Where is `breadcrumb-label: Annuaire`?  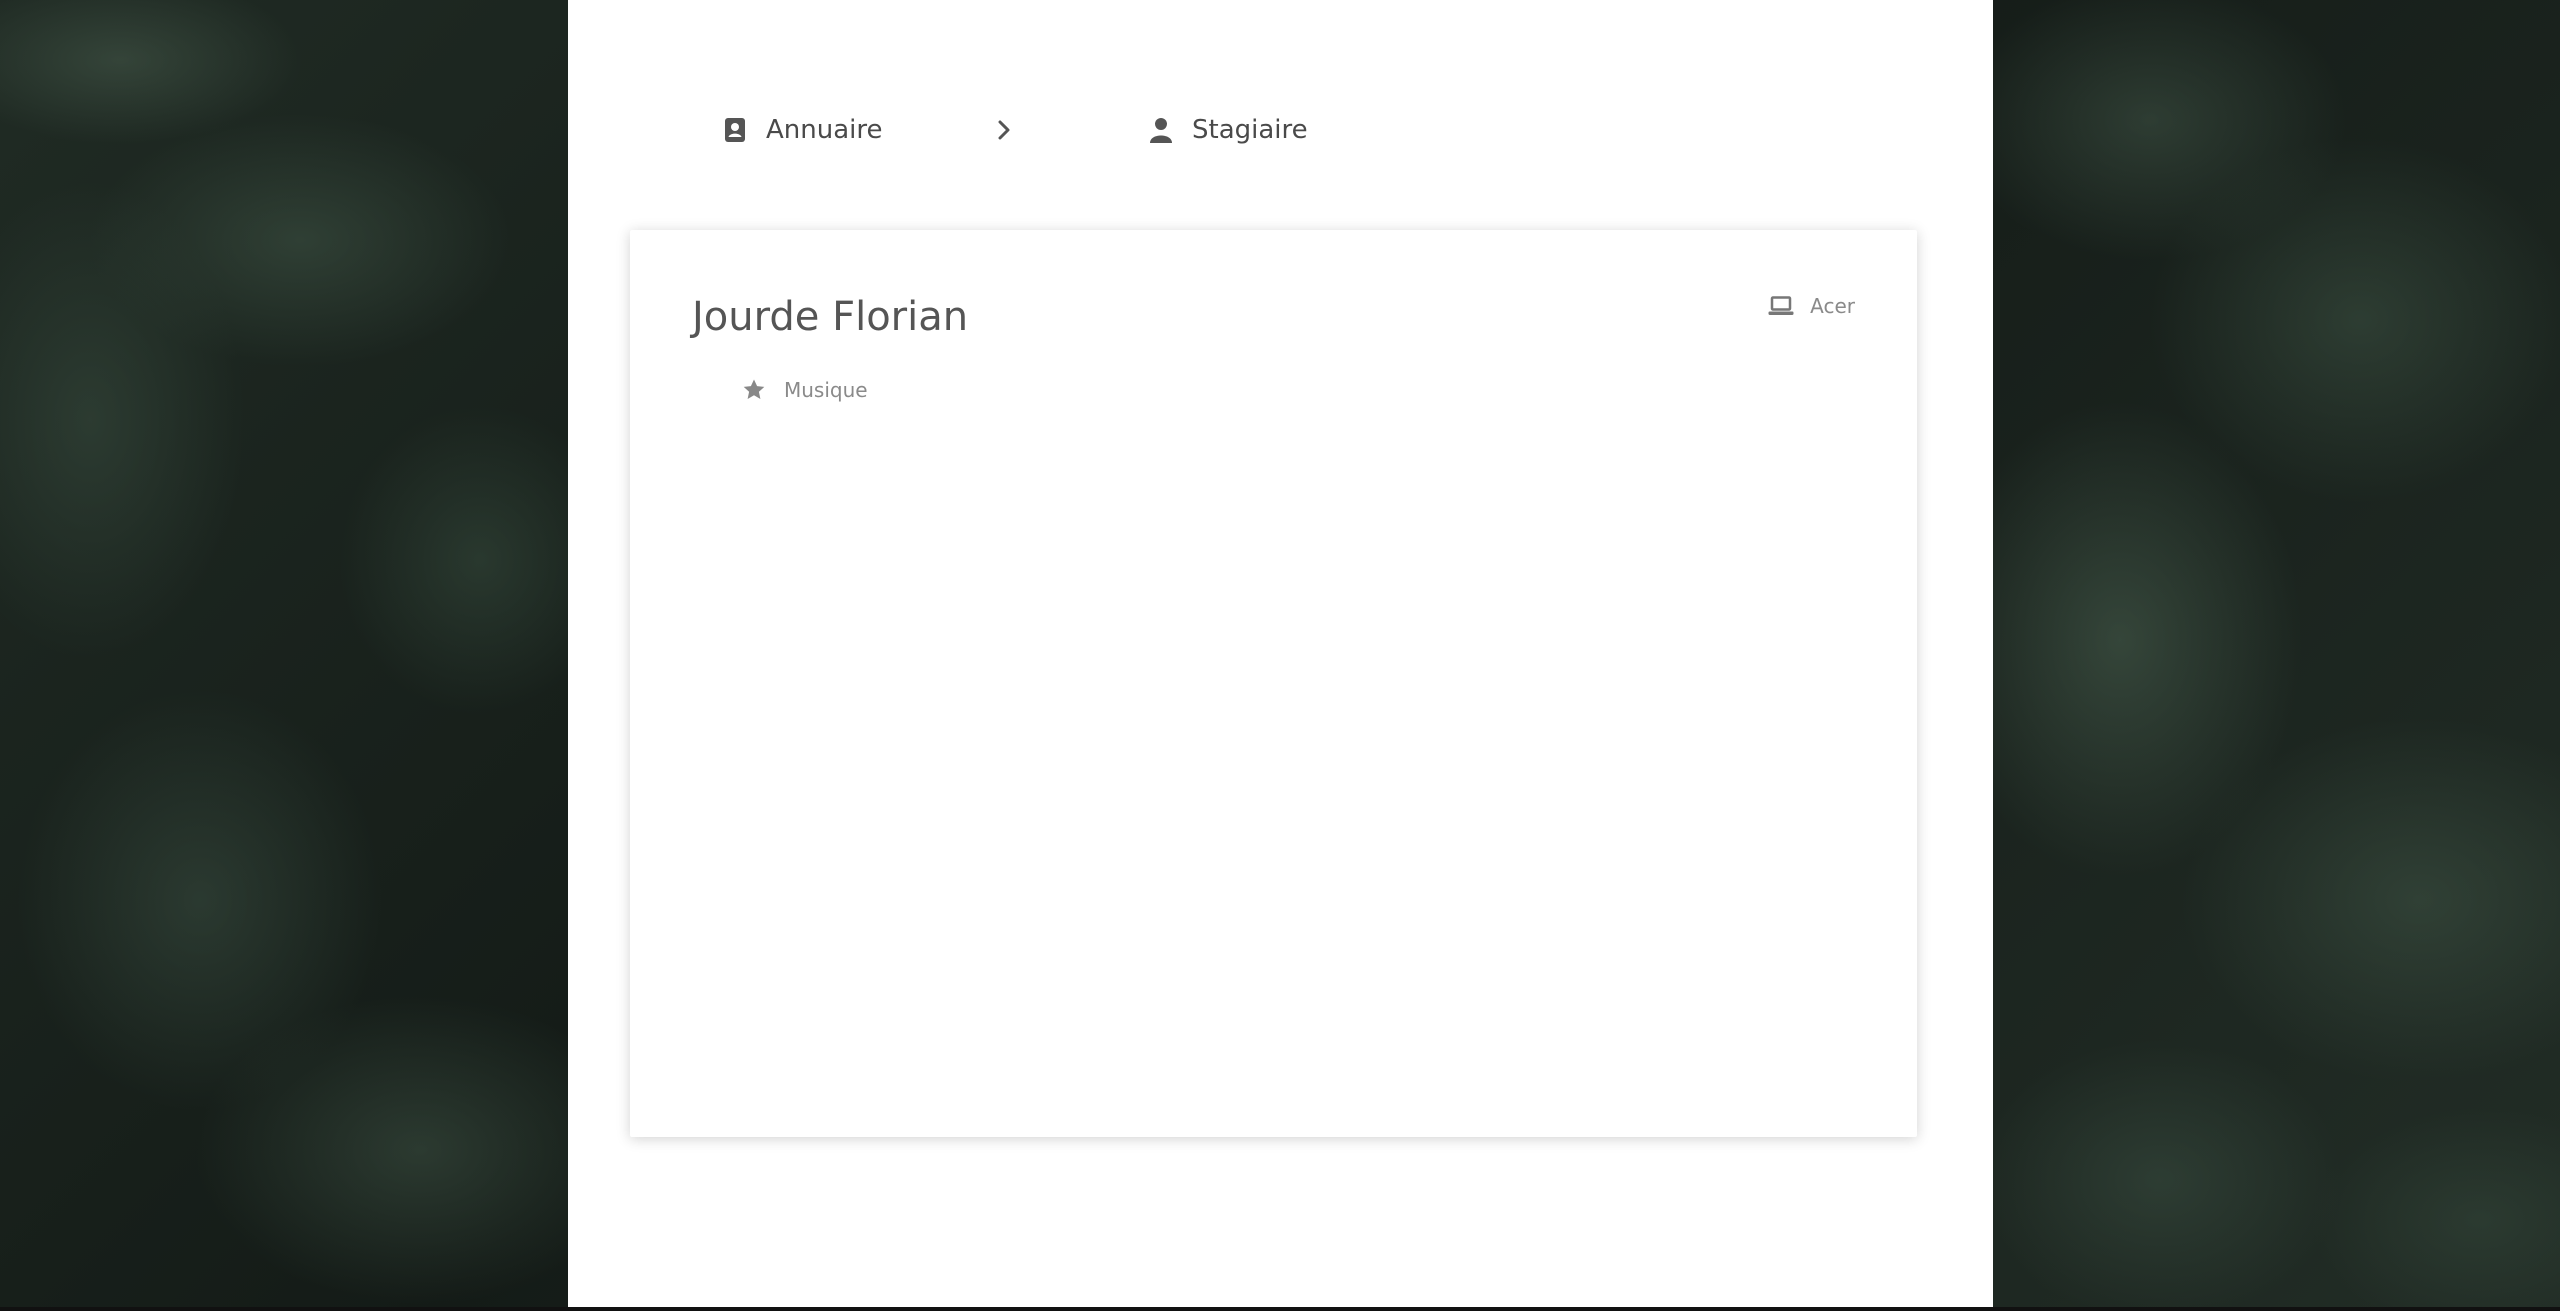
breadcrumb-label: Annuaire is located at coordinates (824, 130).